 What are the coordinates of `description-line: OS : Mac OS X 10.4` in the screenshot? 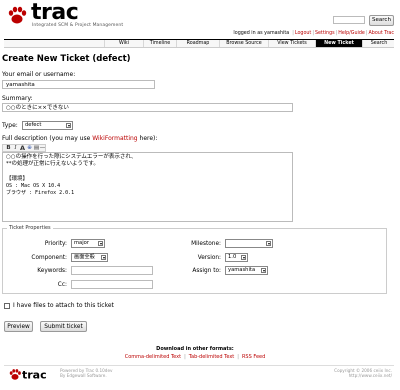 It's located at (33, 185).